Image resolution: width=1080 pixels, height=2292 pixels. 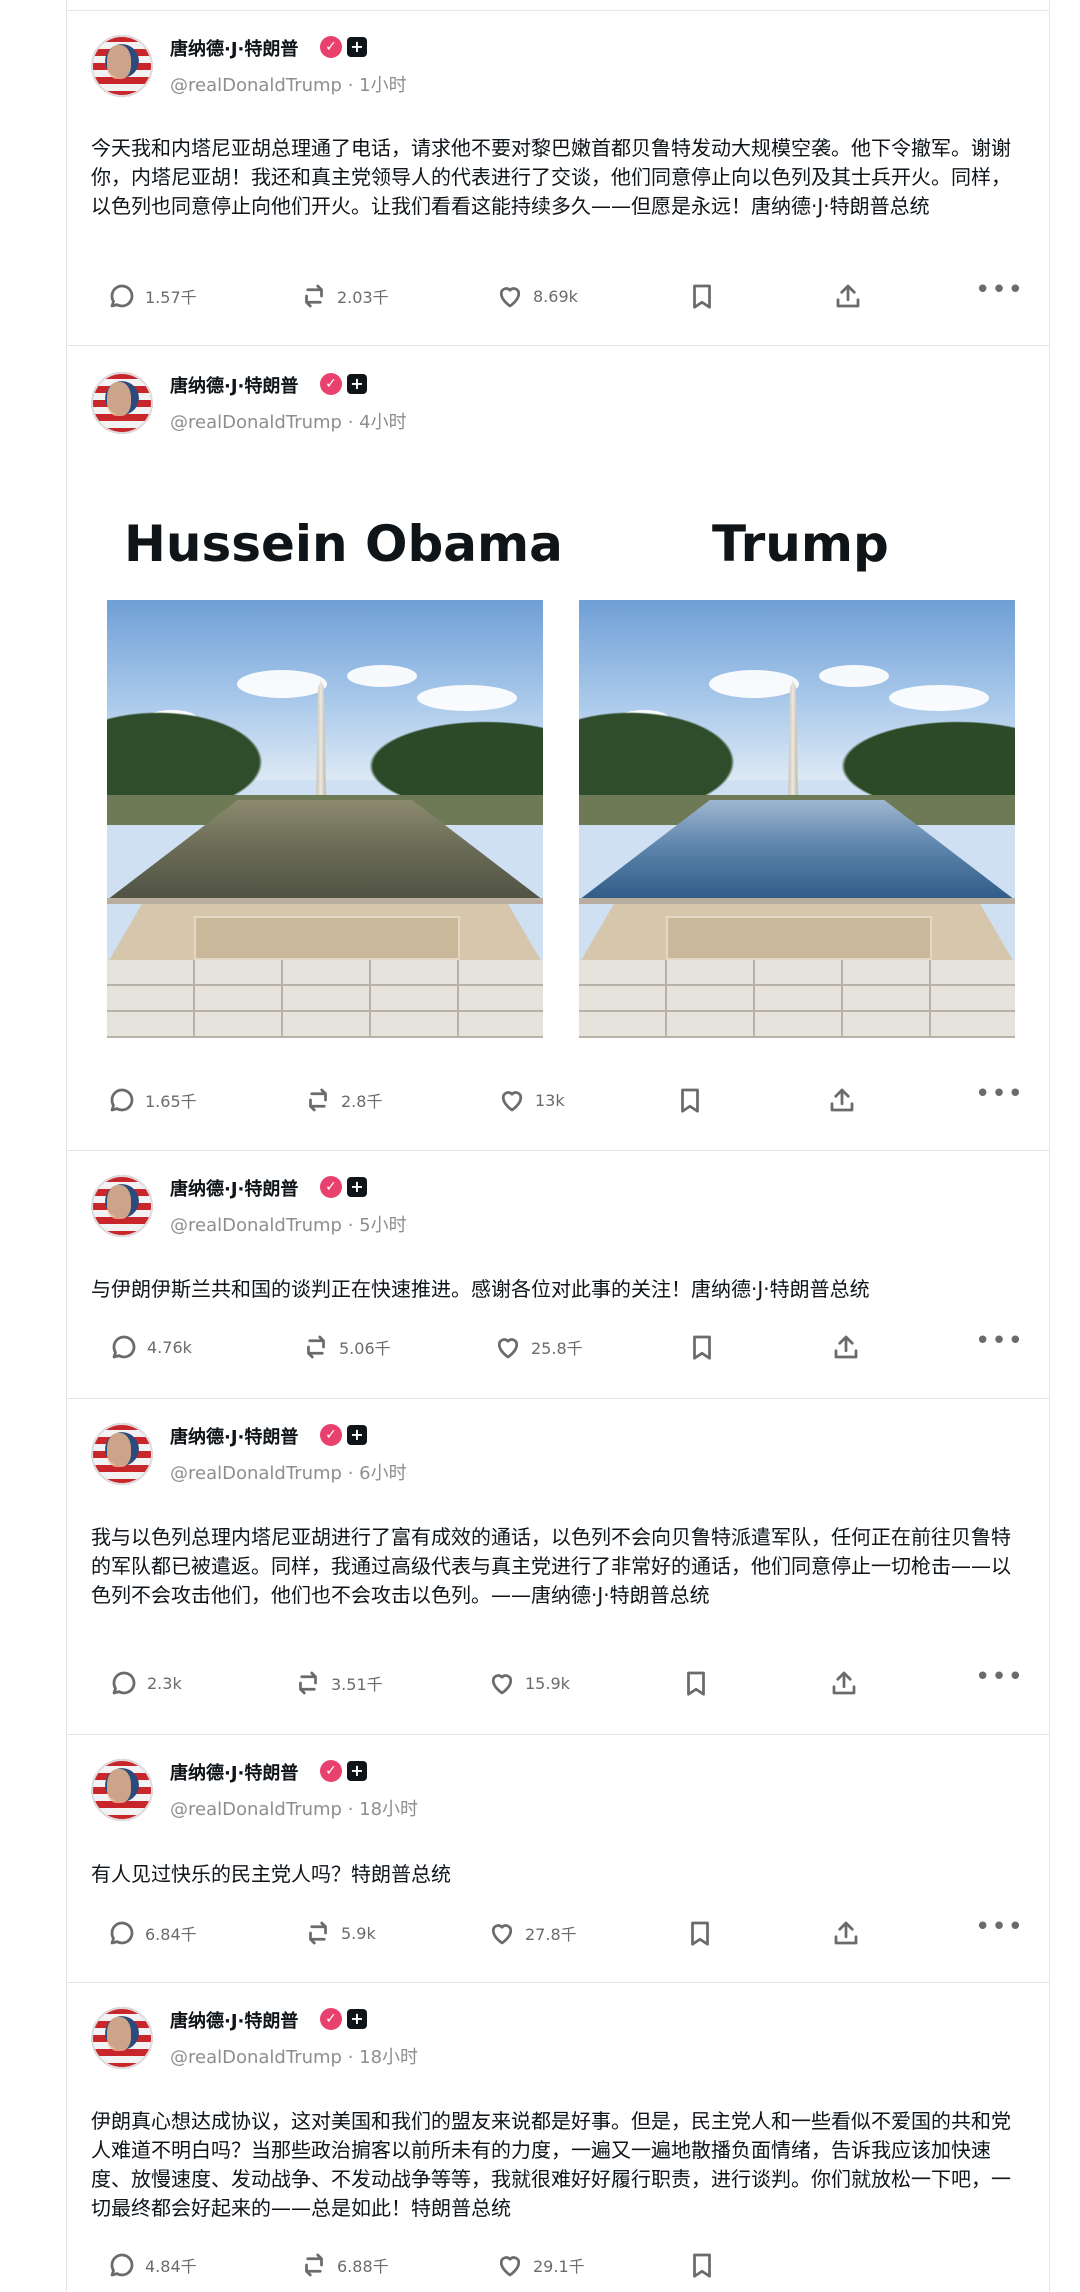 I want to click on post-actions: 6.84千 5.9k 27.8千 •••, so click(x=558, y=1935).